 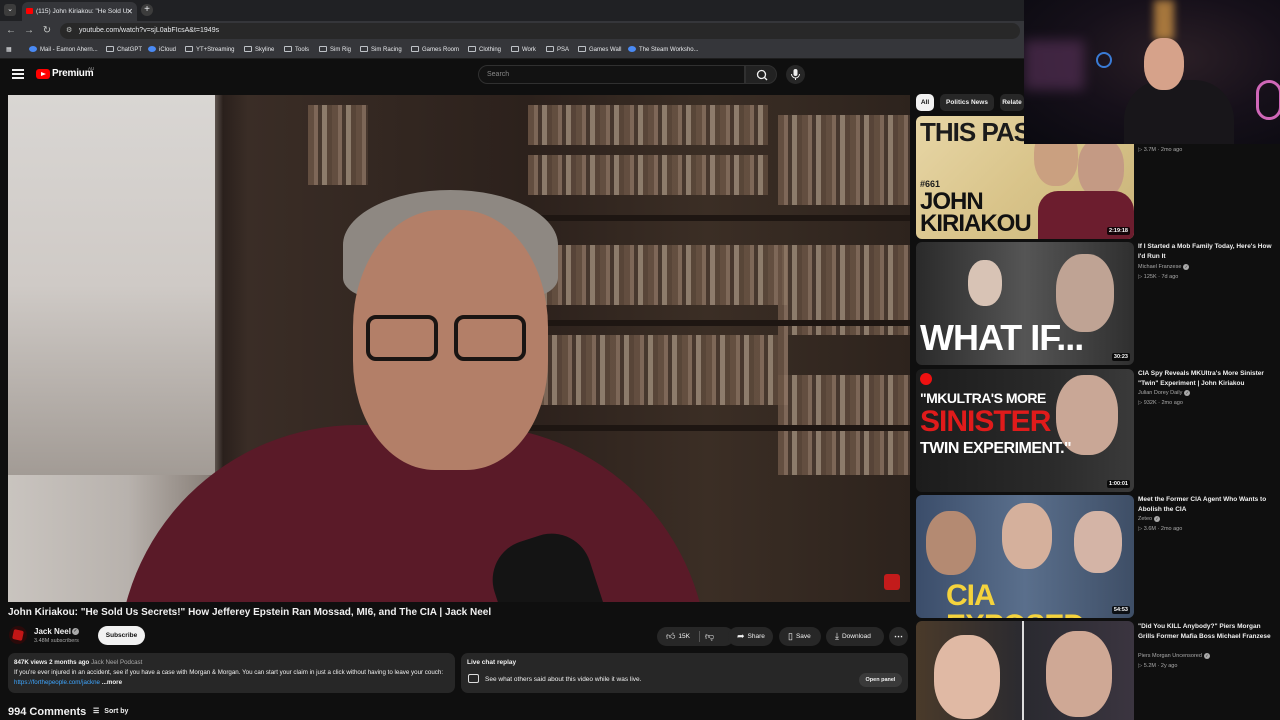 What do you see at coordinates (1160, 529) in the screenshot?
I see `rec-stats-4: ▷ 3.6M · 2mo ago` at bounding box center [1160, 529].